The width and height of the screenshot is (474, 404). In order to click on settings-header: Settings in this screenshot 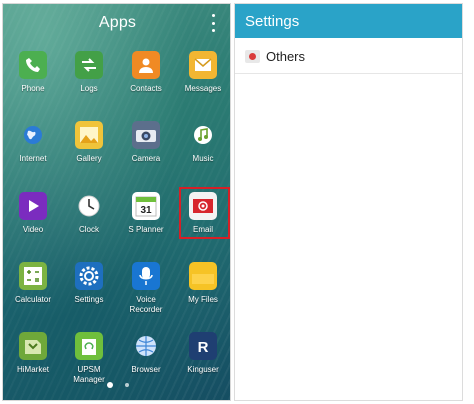, I will do `click(348, 21)`.